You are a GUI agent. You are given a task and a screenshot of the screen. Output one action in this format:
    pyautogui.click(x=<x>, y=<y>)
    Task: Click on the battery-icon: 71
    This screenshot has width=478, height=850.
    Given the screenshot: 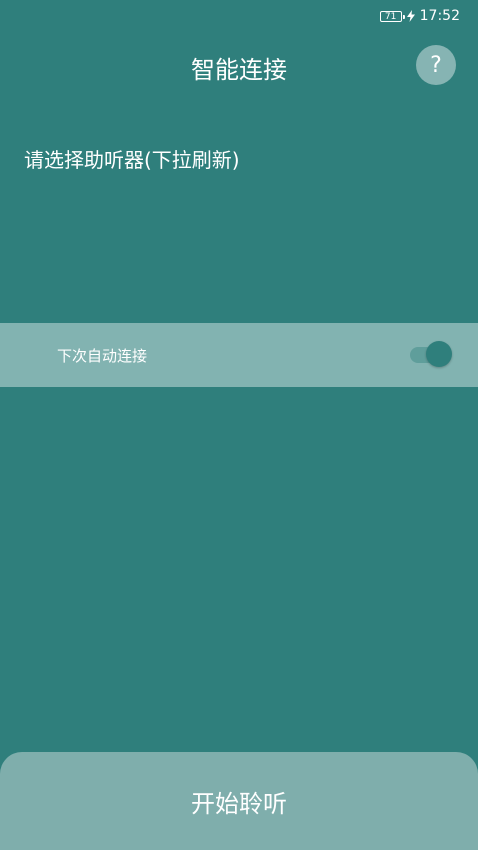 What is the action you would take?
    pyautogui.click(x=392, y=16)
    